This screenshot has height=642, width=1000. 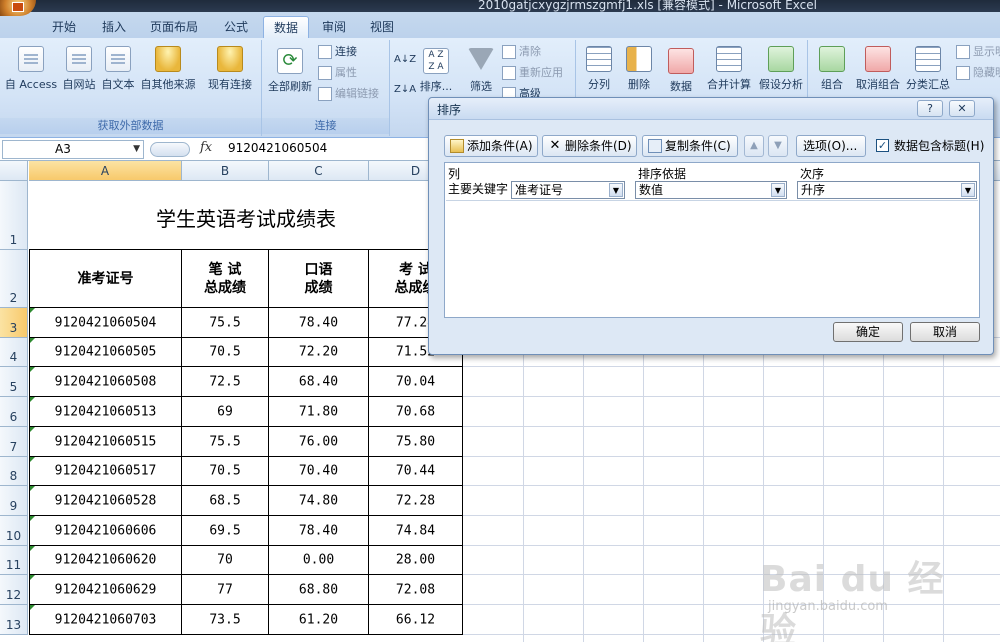 What do you see at coordinates (337, 52) in the screenshot?
I see `connections-button: 连接` at bounding box center [337, 52].